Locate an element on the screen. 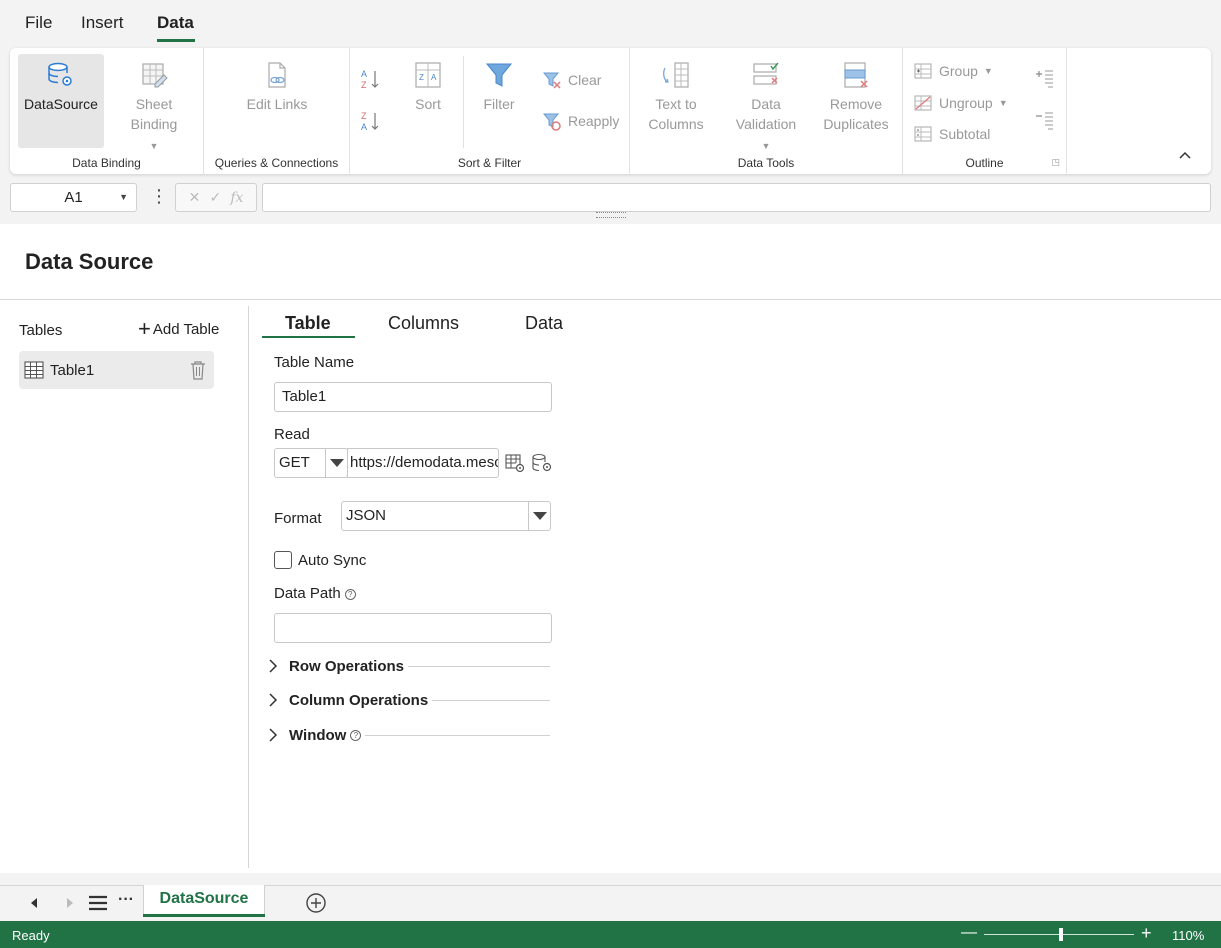  more-options-icon: ⋮ is located at coordinates (159, 196).